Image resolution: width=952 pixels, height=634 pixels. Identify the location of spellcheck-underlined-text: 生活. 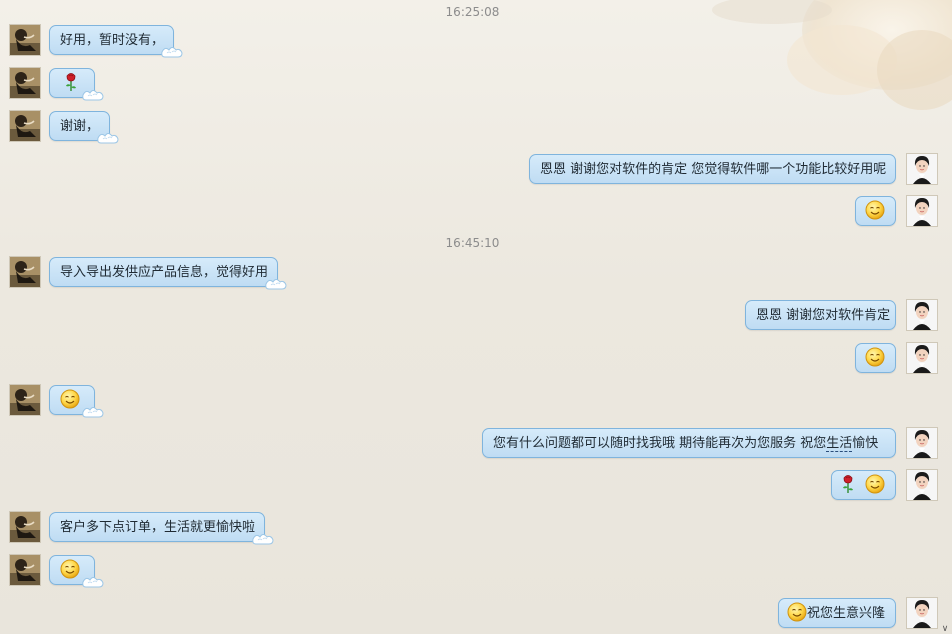
(839, 444).